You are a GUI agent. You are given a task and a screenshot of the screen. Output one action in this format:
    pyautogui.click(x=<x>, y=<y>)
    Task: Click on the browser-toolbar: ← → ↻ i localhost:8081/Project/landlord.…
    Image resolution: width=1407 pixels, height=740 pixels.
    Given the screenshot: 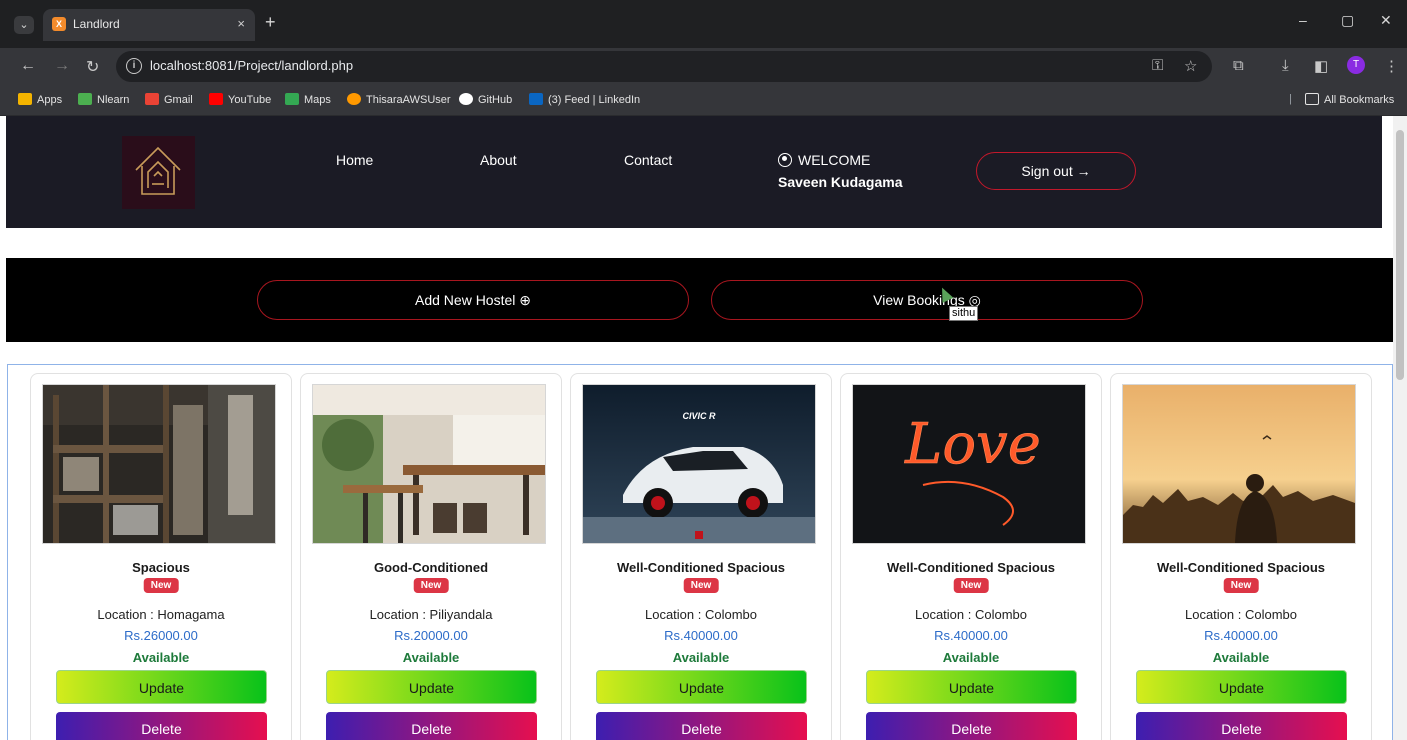 What is the action you would take?
    pyautogui.click(x=703, y=67)
    